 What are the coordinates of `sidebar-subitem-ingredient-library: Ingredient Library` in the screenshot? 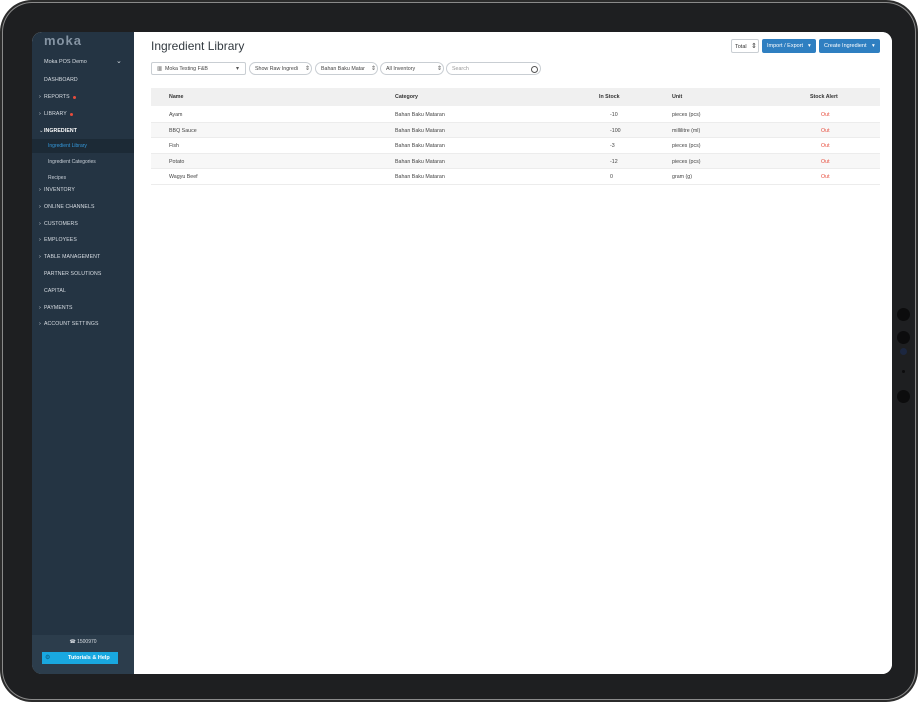 It's located at (83, 146).